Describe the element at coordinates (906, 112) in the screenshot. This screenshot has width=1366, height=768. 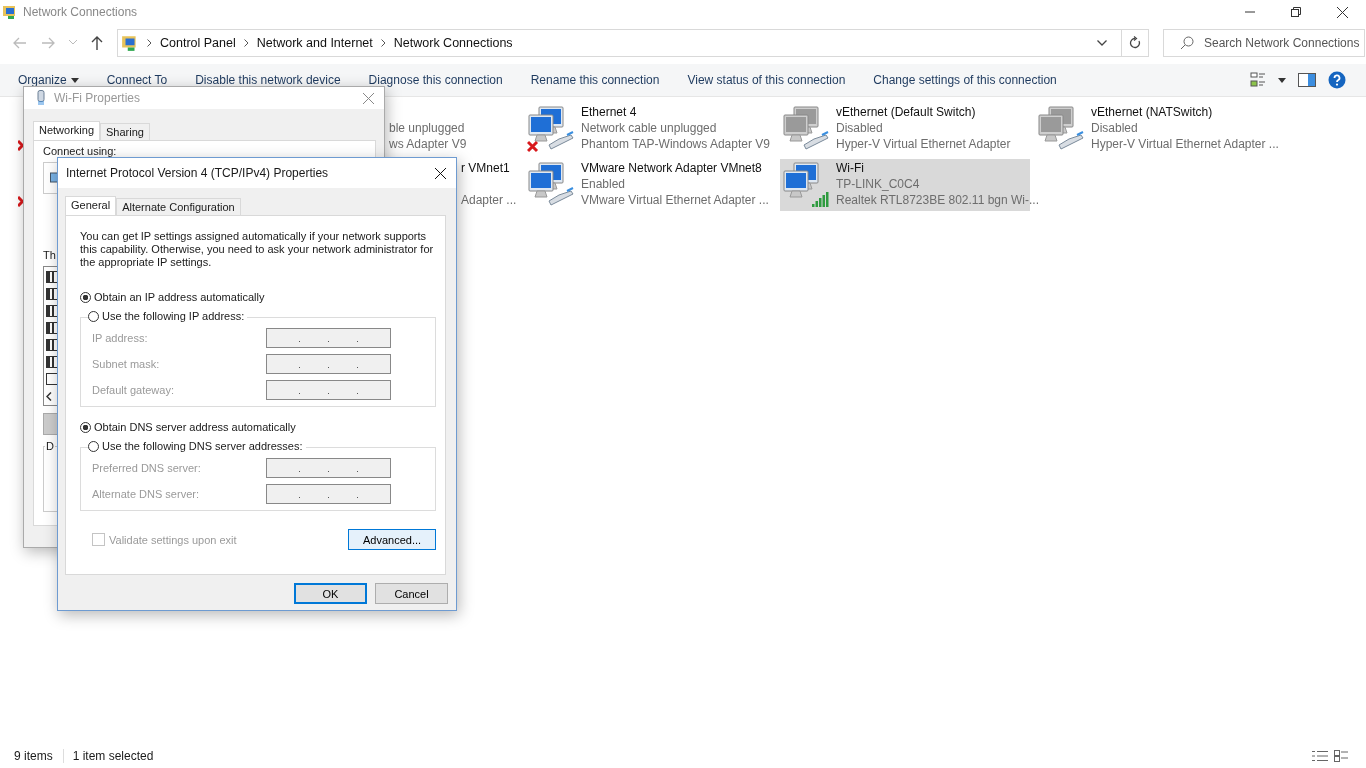
I see `connection-name: vEthernet (Default Switch)` at that location.